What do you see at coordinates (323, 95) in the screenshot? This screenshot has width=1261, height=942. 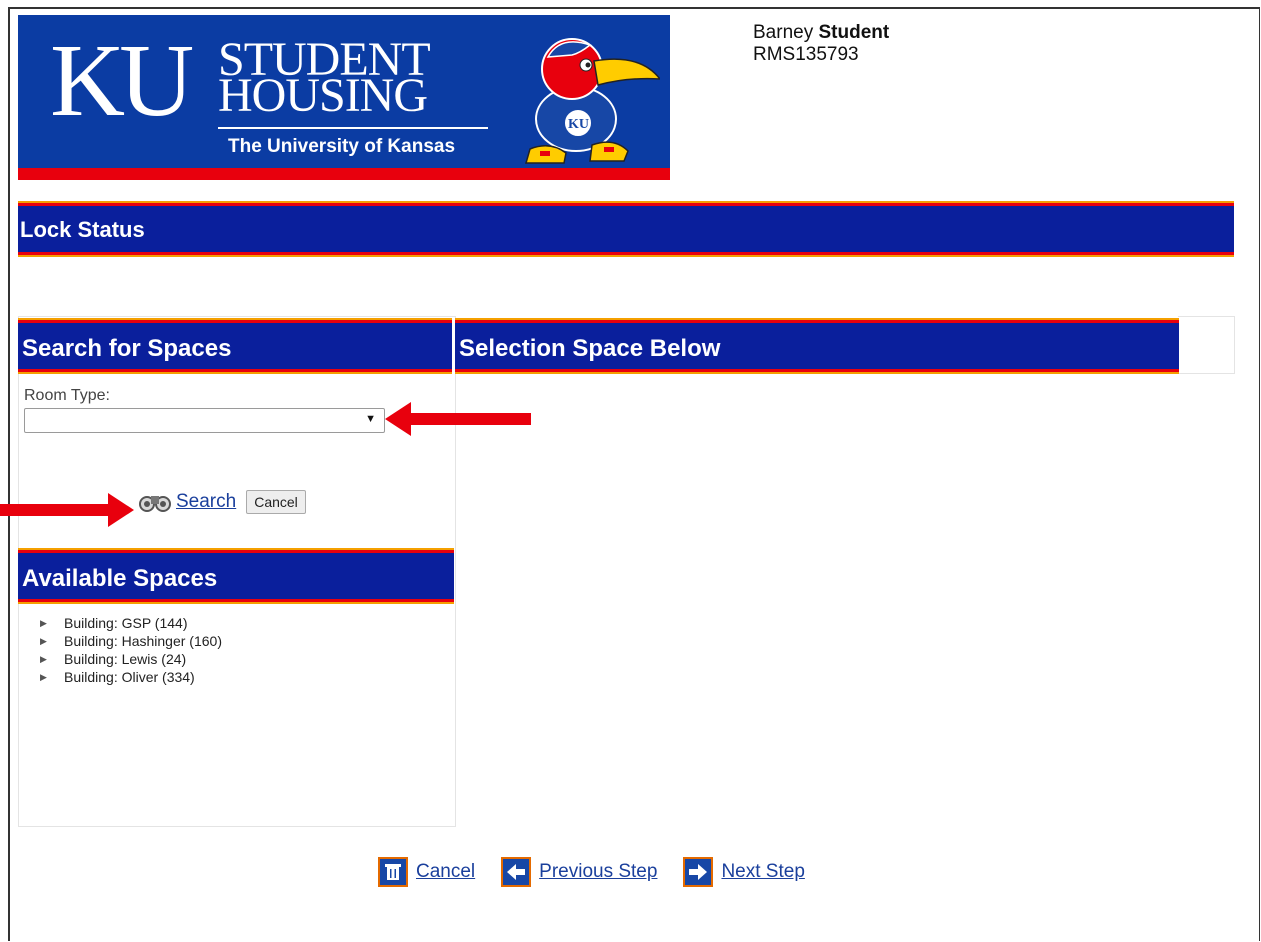 I see `logo-housing-text: HOUSING` at bounding box center [323, 95].